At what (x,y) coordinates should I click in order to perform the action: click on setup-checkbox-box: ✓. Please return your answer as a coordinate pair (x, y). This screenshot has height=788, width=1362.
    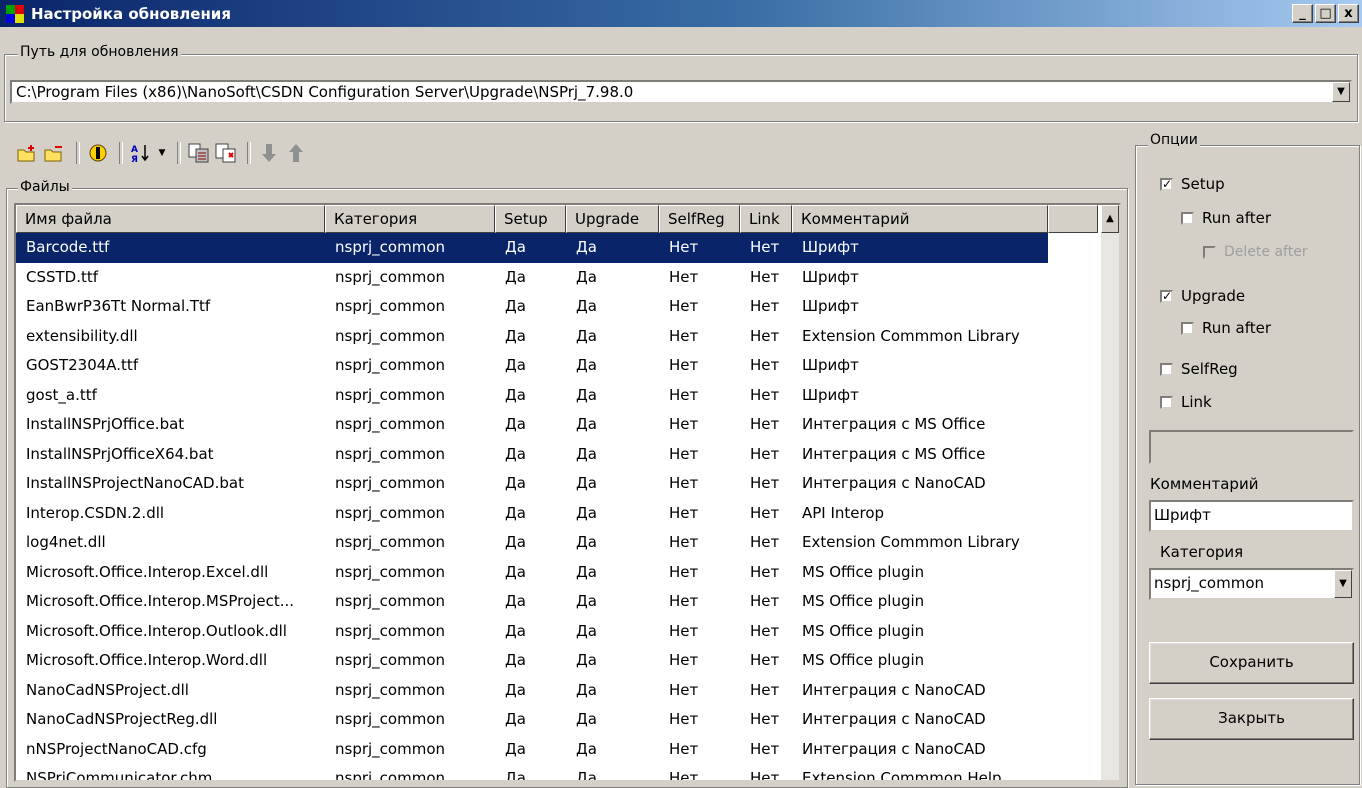
    Looking at the image, I should click on (1166, 184).